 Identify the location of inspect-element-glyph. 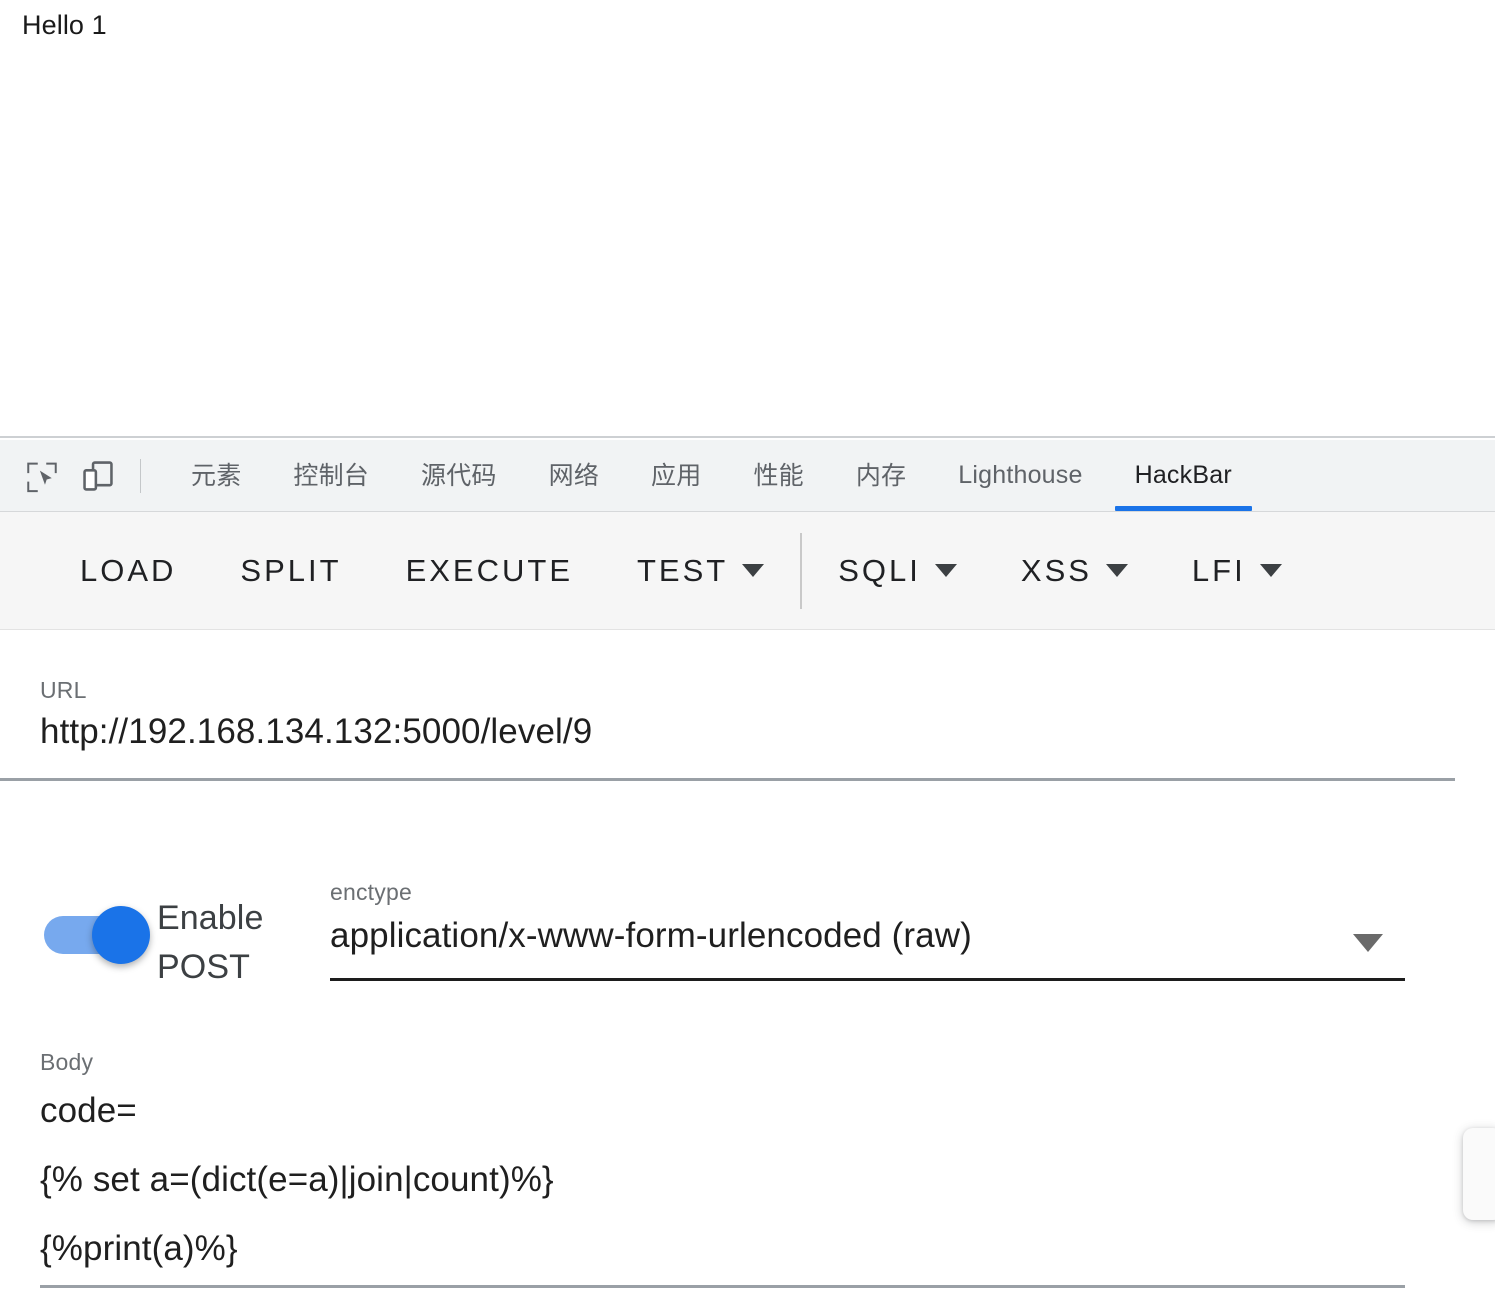
(42, 476).